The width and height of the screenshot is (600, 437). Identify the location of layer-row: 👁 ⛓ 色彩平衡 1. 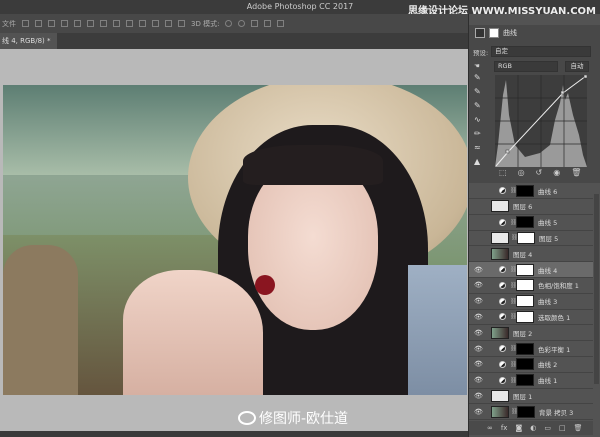
(531, 349).